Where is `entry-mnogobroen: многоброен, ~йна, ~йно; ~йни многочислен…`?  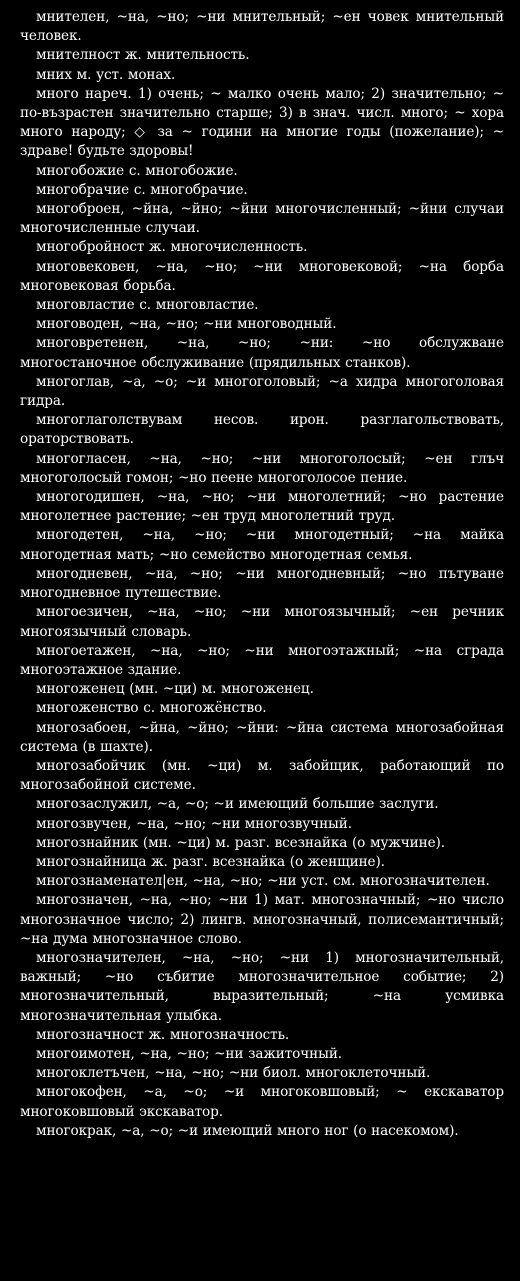 entry-mnogobroen: многоброен, ~йна, ~йно; ~йни многочислен… is located at coordinates (262, 219).